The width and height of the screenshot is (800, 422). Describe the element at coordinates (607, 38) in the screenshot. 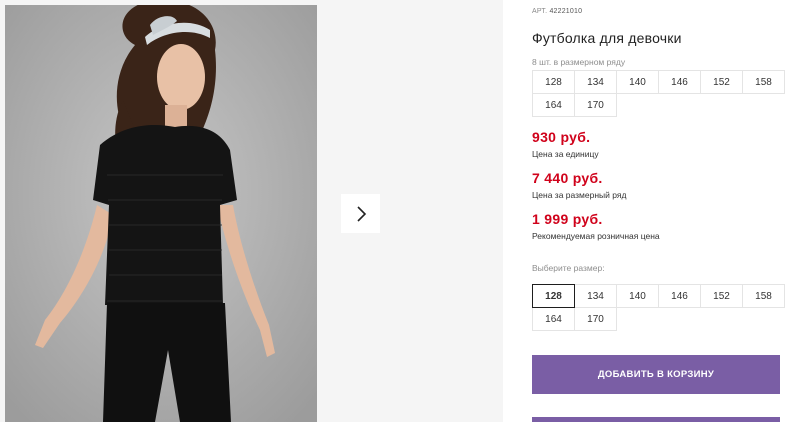

I see `product-title: Футболка для девочки` at that location.